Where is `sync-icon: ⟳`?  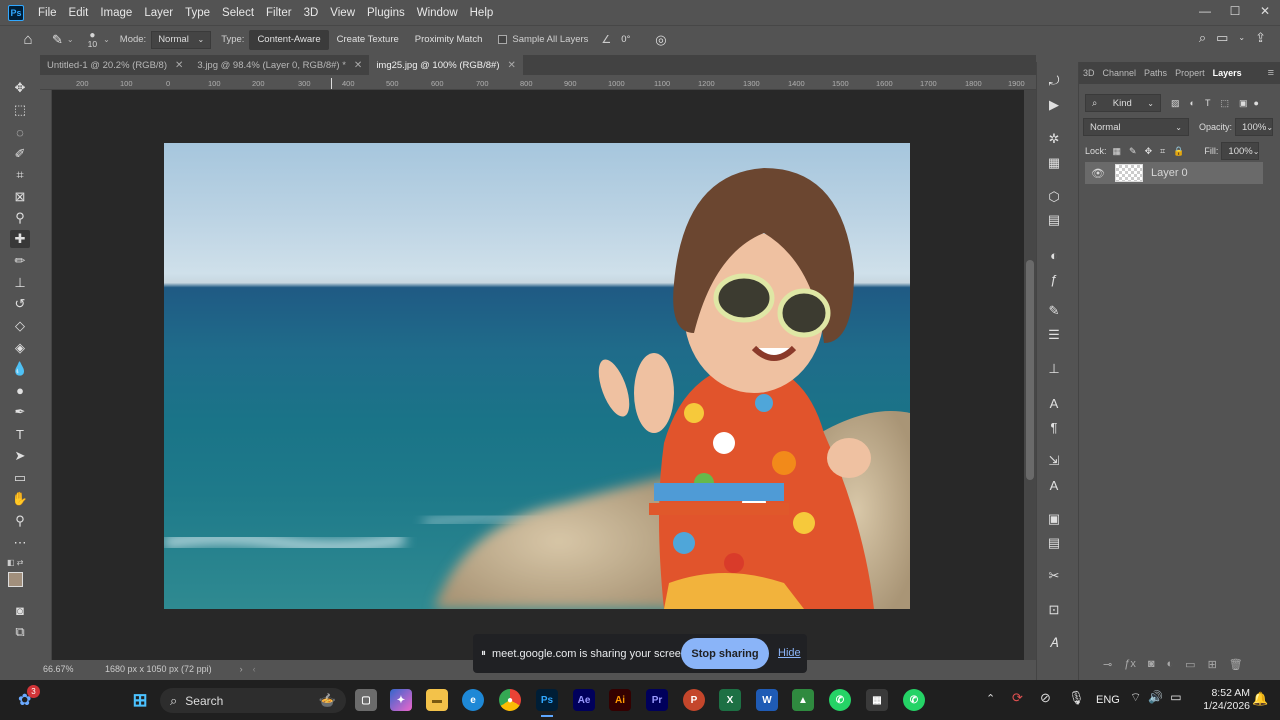 sync-icon: ⟳ is located at coordinates (1017, 698).